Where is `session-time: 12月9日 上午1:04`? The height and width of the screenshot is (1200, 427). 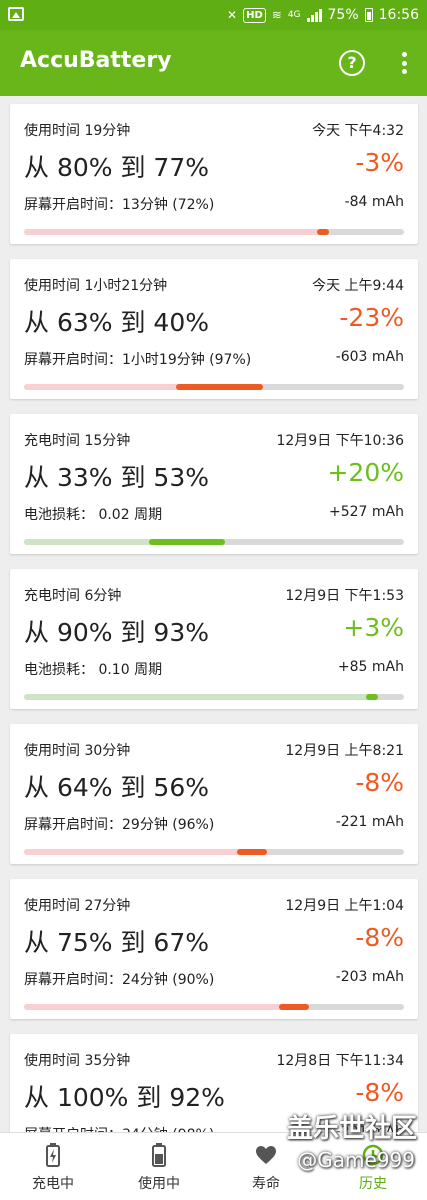
session-time: 12月9日 上午1:04 is located at coordinates (344, 906).